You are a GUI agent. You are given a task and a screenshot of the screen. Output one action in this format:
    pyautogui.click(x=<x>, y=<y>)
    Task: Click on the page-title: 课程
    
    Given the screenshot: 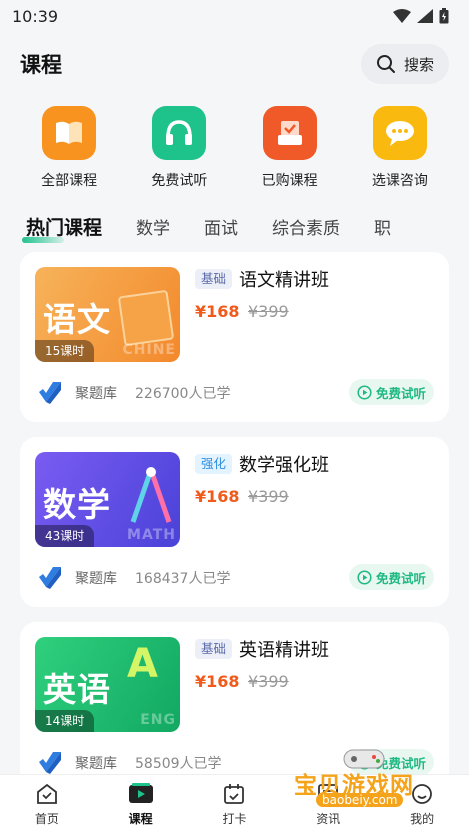 What is the action you would take?
    pyautogui.click(x=41, y=65)
    